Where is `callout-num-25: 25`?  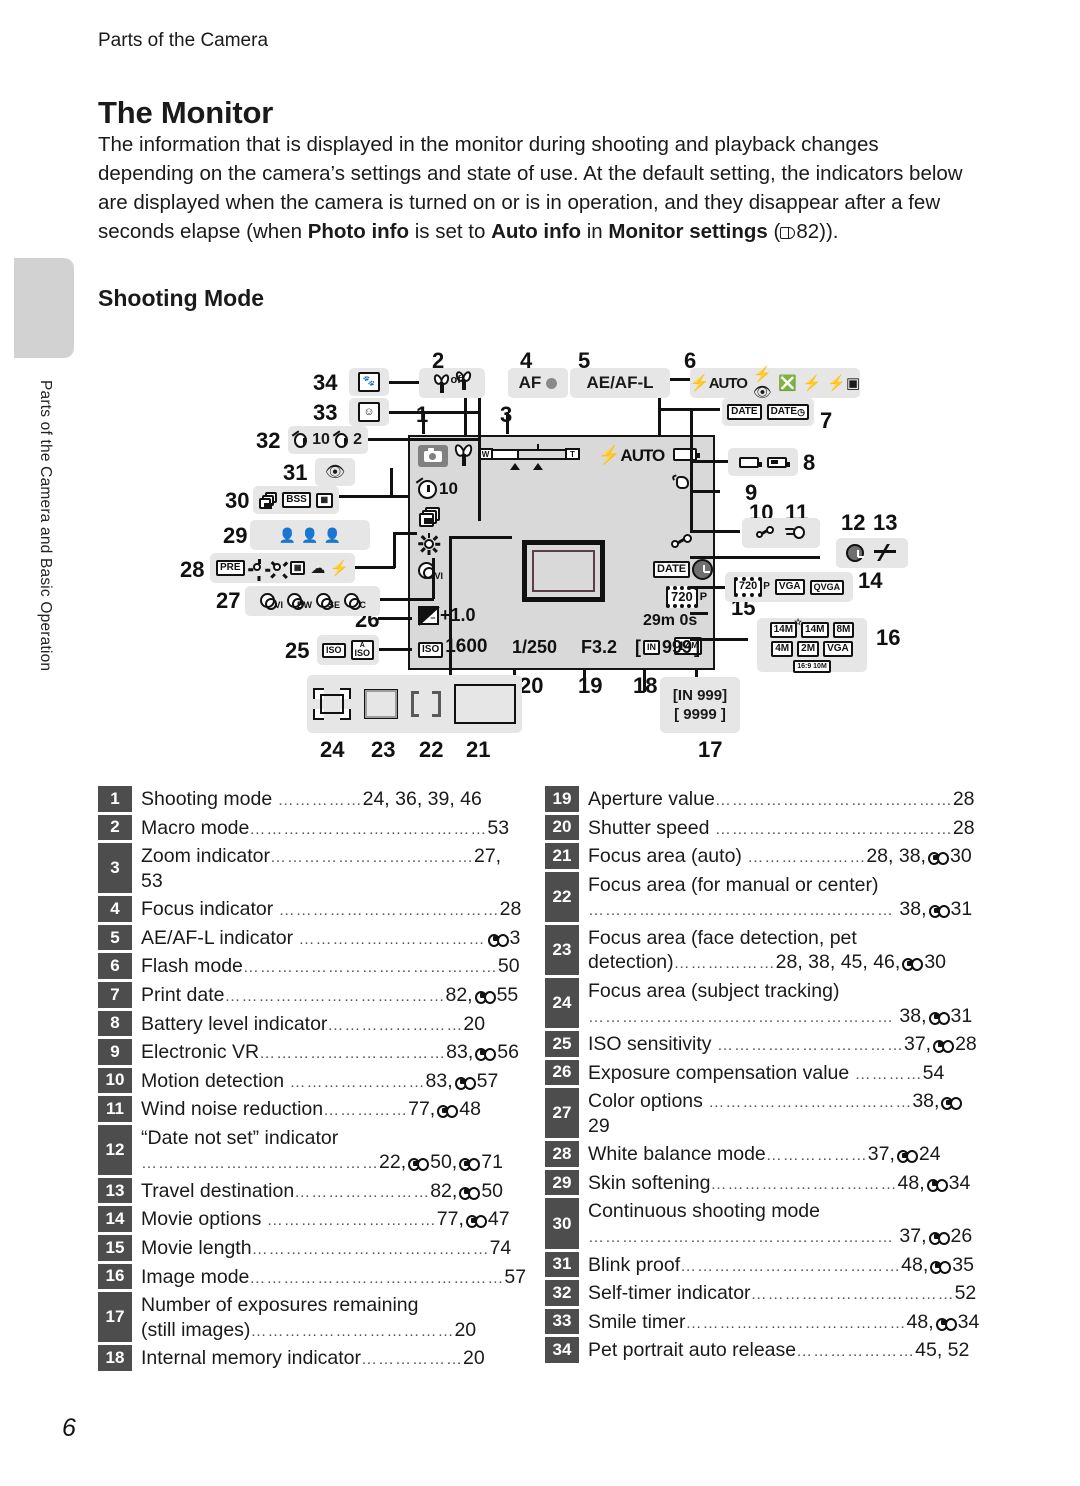
callout-num-25: 25 is located at coordinates (297, 650).